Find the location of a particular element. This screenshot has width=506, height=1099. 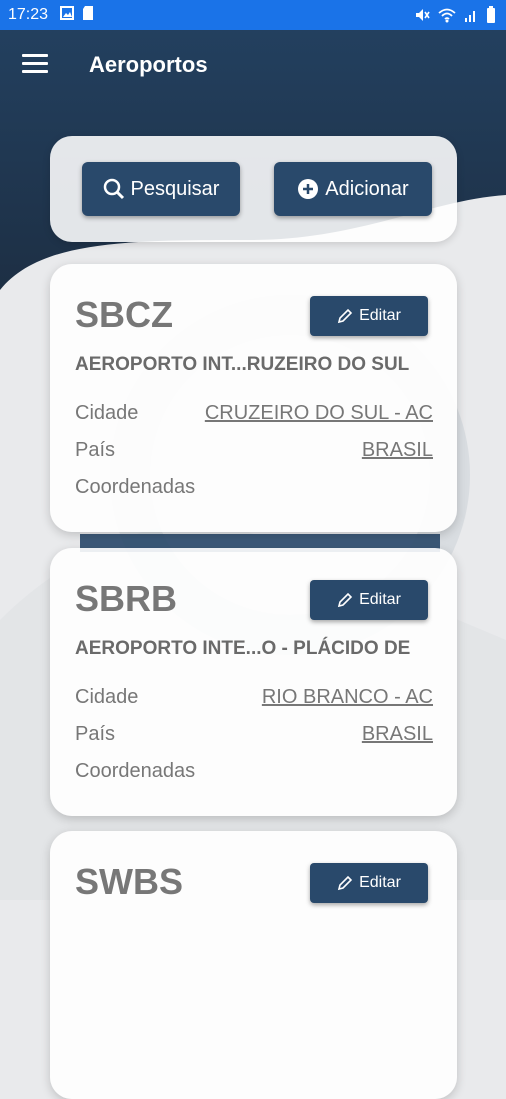

action-panel: Pesquisar Adicionar is located at coordinates (253, 189).